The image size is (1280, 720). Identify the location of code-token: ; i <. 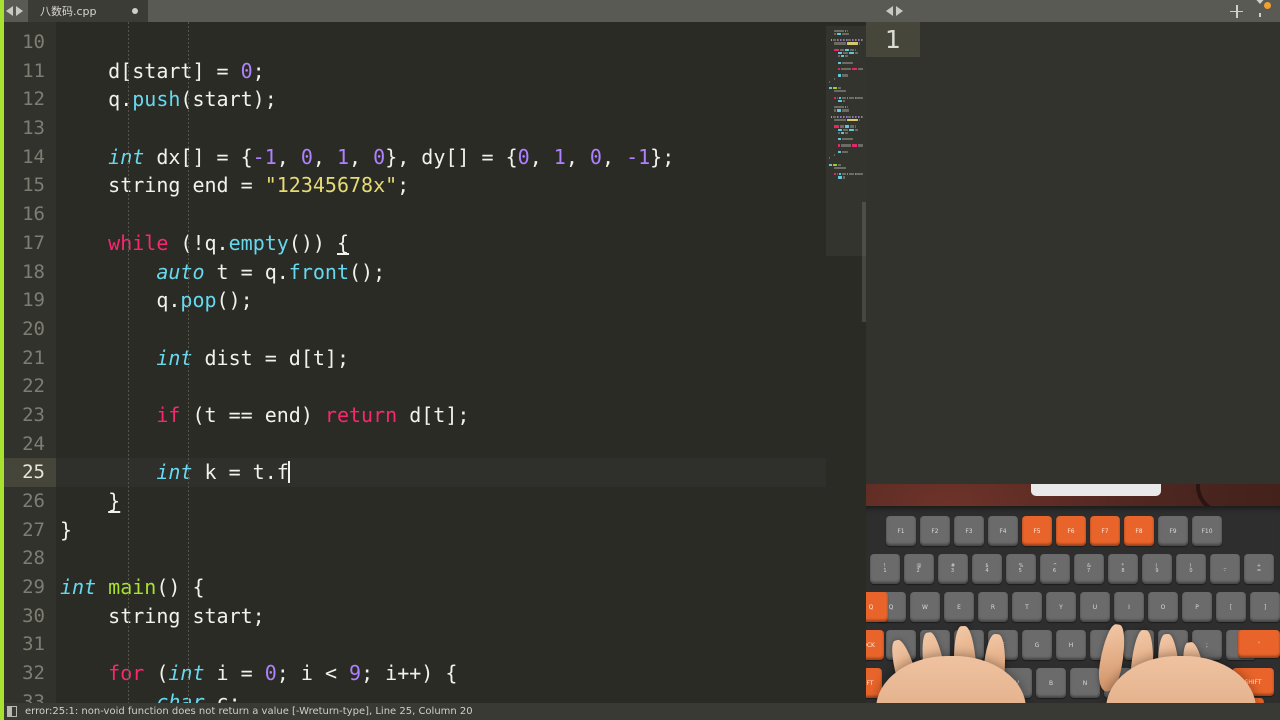
(313, 673).